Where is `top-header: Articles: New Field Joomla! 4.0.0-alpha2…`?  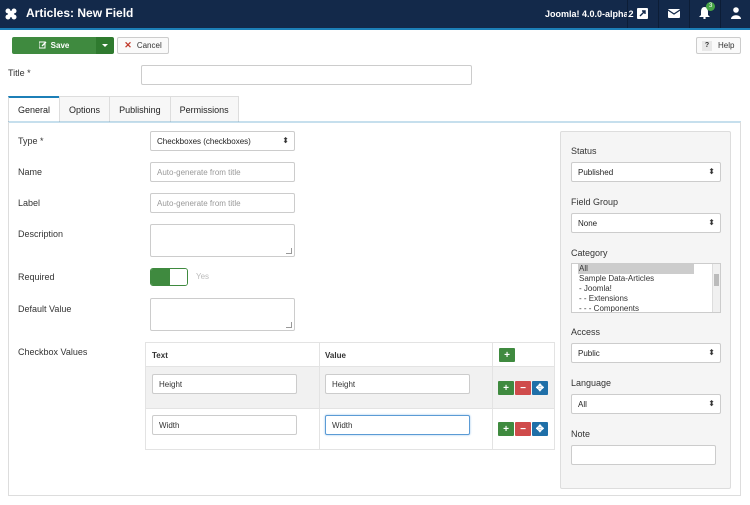 top-header: Articles: New Field Joomla! 4.0.0-alpha2… is located at coordinates (375, 15).